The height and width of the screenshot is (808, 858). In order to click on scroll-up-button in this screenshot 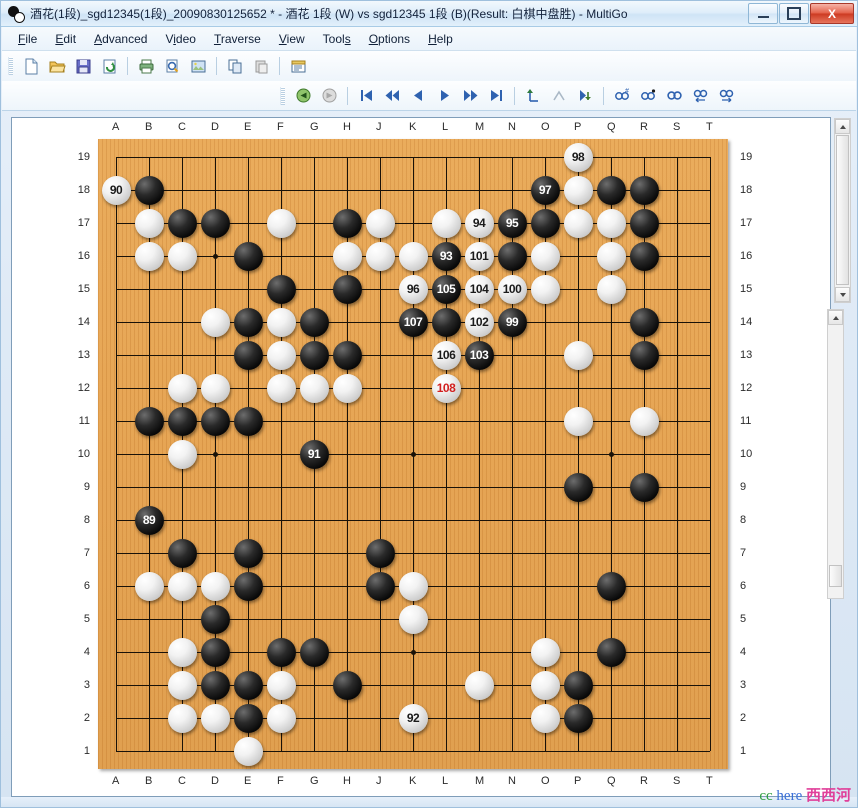, I will do `click(842, 126)`.